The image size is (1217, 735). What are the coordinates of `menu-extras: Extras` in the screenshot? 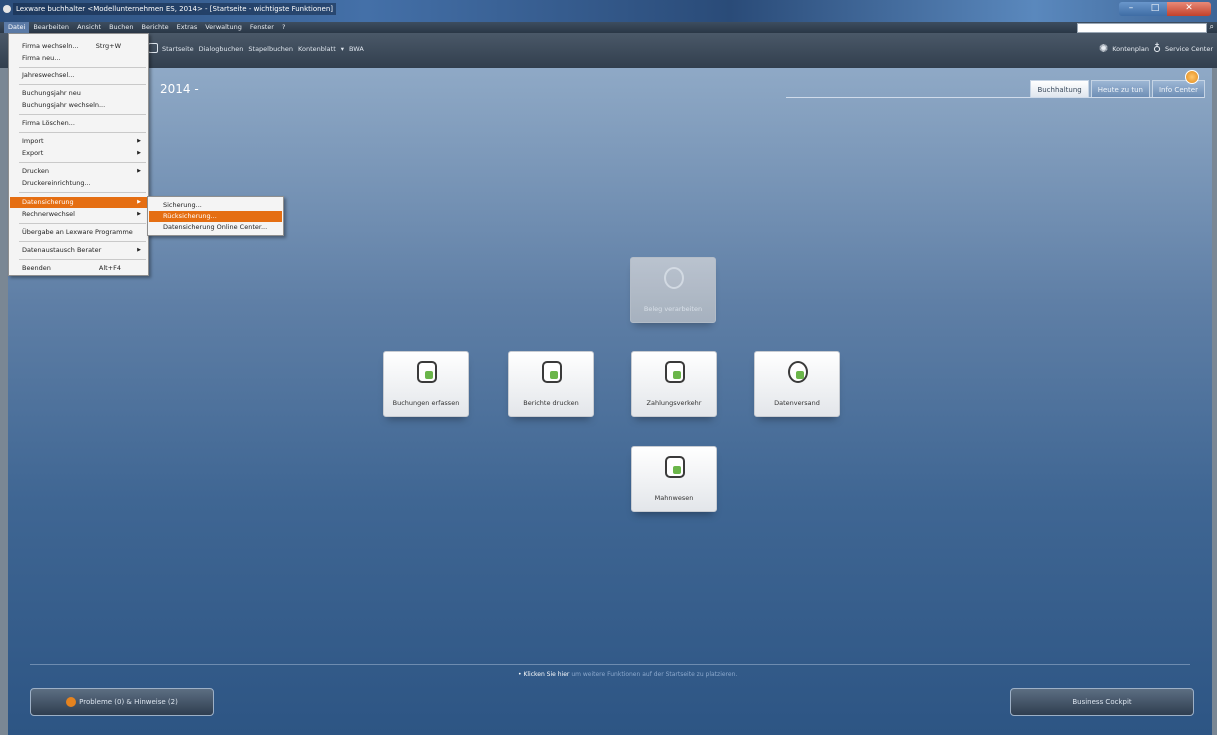 It's located at (187, 27).